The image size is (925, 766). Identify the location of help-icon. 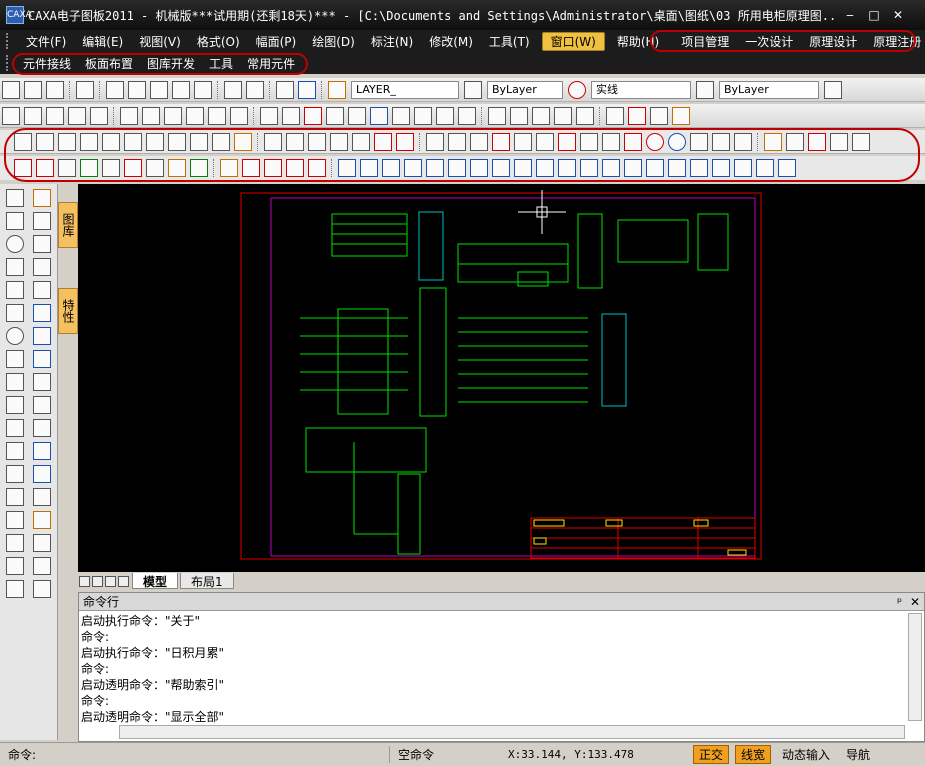
(307, 89).